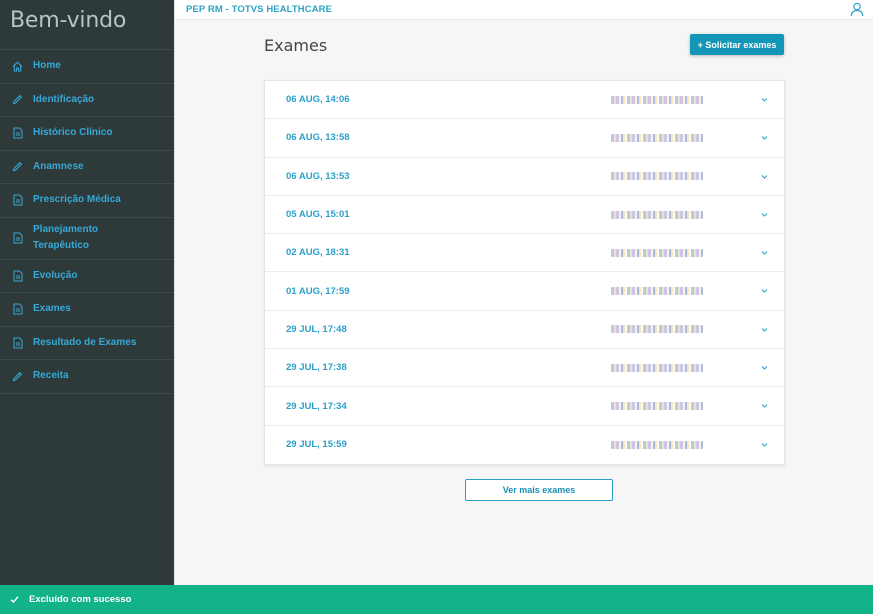 The image size is (873, 614). Describe the element at coordinates (51, 376) in the screenshot. I see `sidebar-item-label: Receita` at that location.